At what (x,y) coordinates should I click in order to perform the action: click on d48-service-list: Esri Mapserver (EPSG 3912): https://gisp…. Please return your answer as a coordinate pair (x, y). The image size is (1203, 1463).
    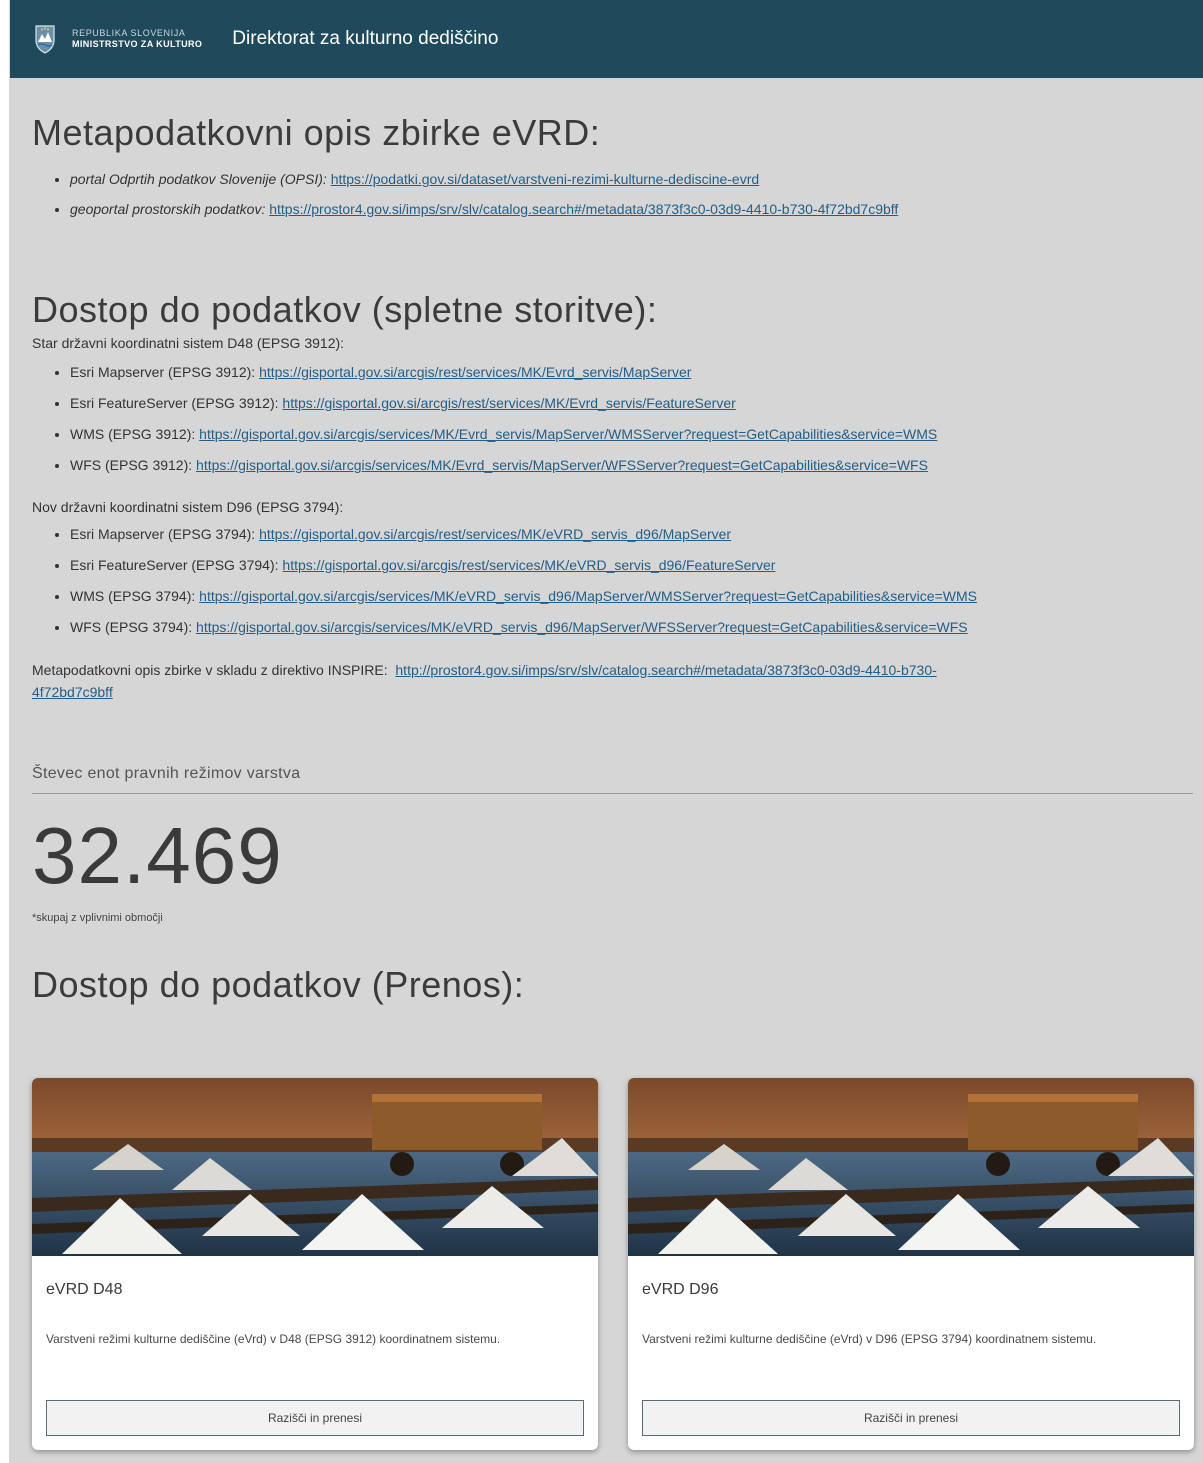
    Looking at the image, I should click on (612, 419).